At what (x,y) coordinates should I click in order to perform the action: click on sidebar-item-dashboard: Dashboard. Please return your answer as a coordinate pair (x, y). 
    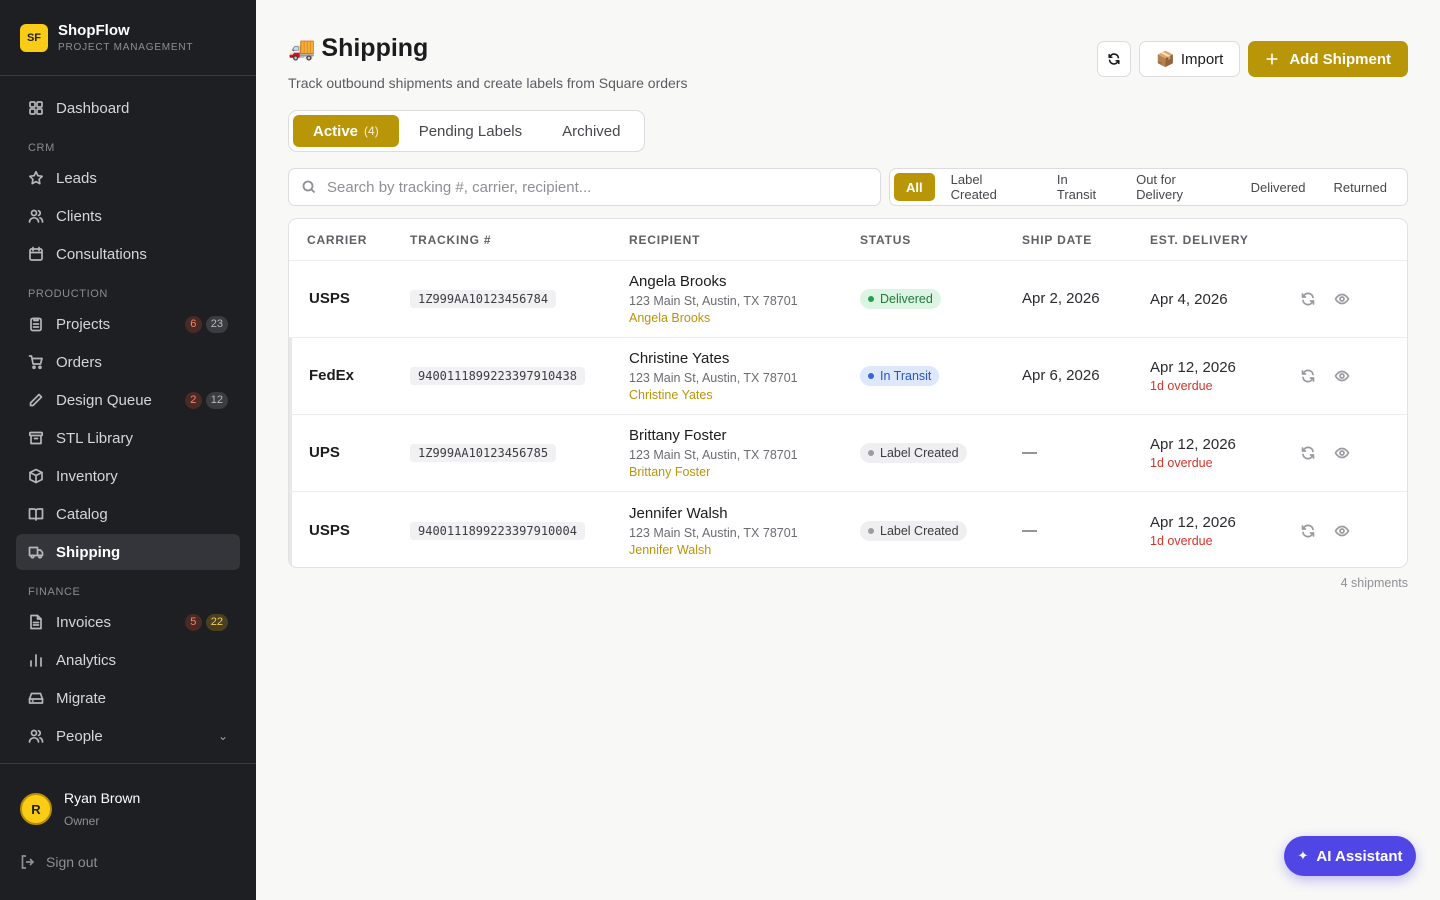
    Looking at the image, I should click on (128, 108).